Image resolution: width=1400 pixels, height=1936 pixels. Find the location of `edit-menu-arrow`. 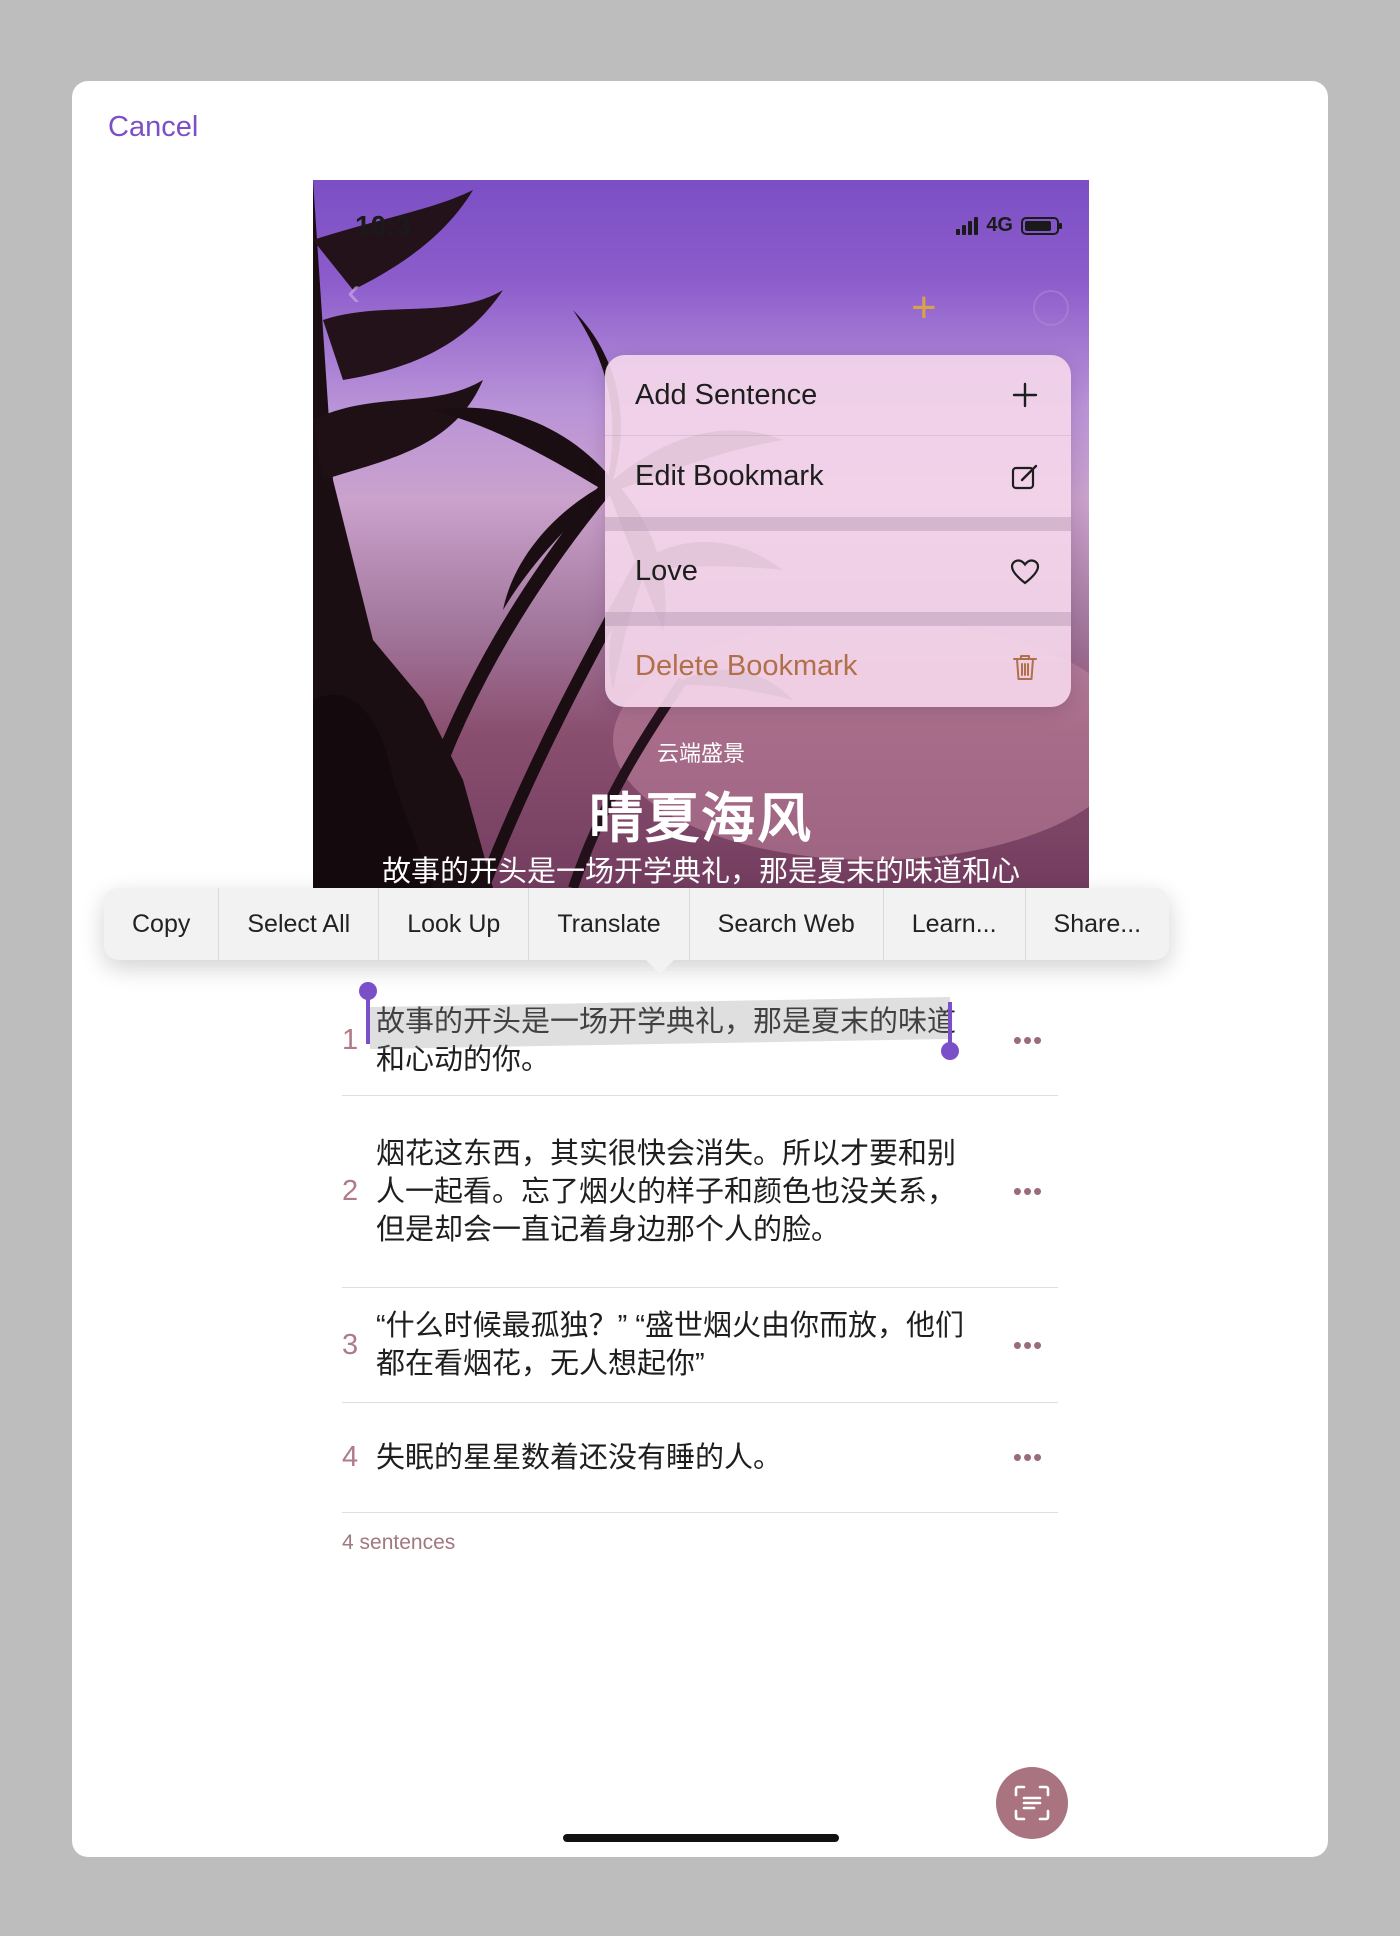

edit-menu-arrow is located at coordinates (660, 967).